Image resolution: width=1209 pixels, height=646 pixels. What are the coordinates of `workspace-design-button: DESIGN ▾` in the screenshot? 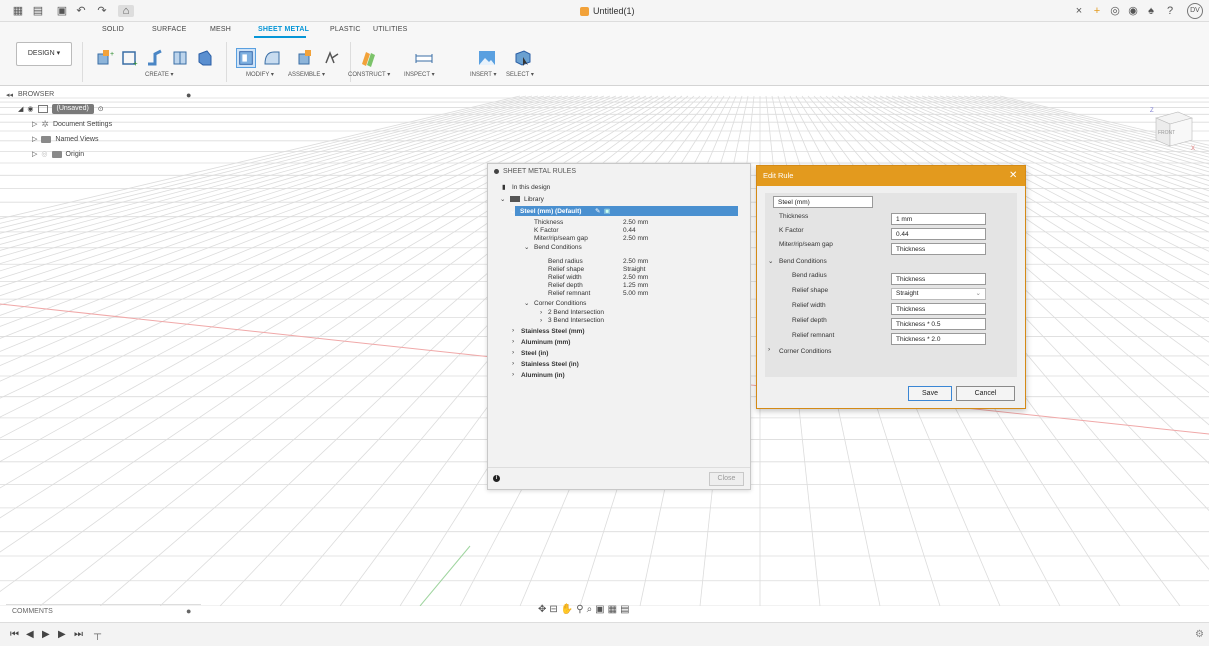 It's located at (44, 54).